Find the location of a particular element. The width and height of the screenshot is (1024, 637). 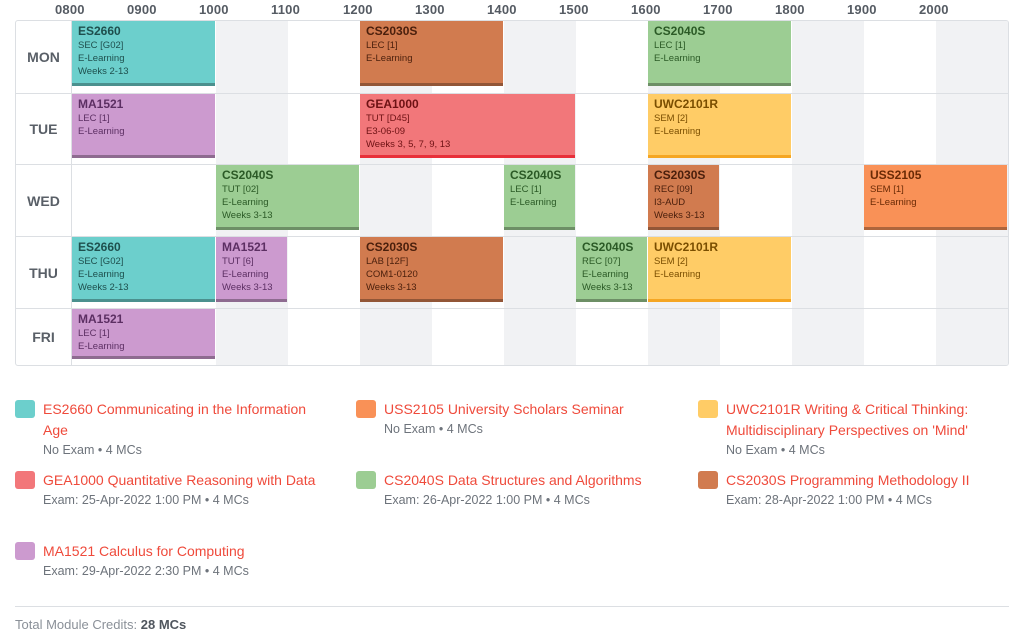

lesson-type: LAB [12F] is located at coordinates (387, 261).